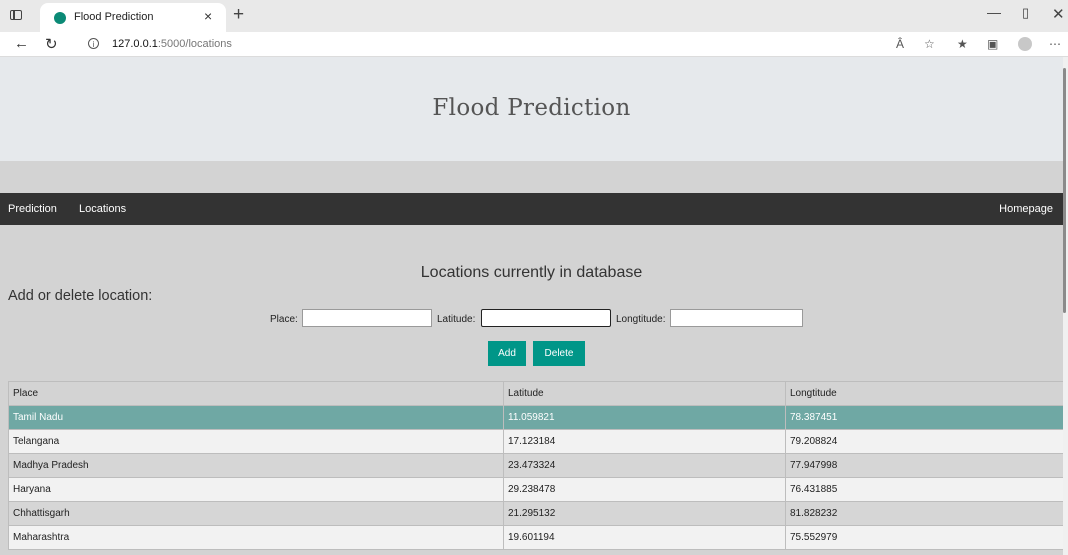 This screenshot has width=1068, height=555. I want to click on latitude-cell: 21.295132, so click(644, 513).